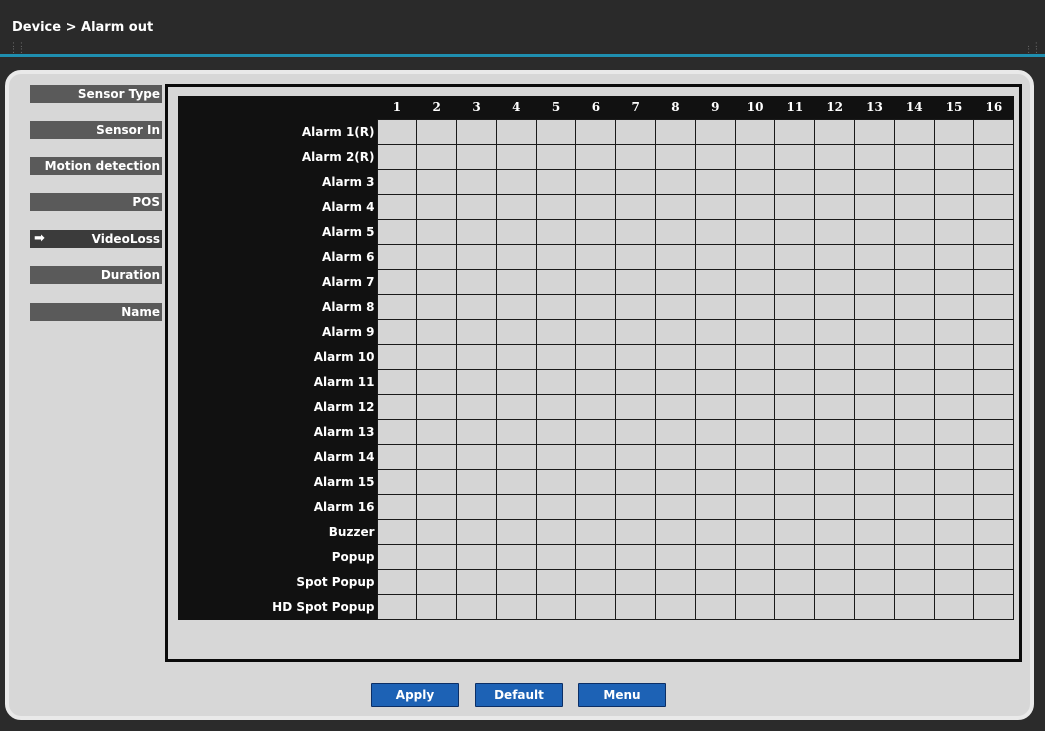 This screenshot has height=731, width=1045. What do you see at coordinates (96, 239) in the screenshot?
I see `sidebar-item-videoloss: ➡ VideoLoss` at bounding box center [96, 239].